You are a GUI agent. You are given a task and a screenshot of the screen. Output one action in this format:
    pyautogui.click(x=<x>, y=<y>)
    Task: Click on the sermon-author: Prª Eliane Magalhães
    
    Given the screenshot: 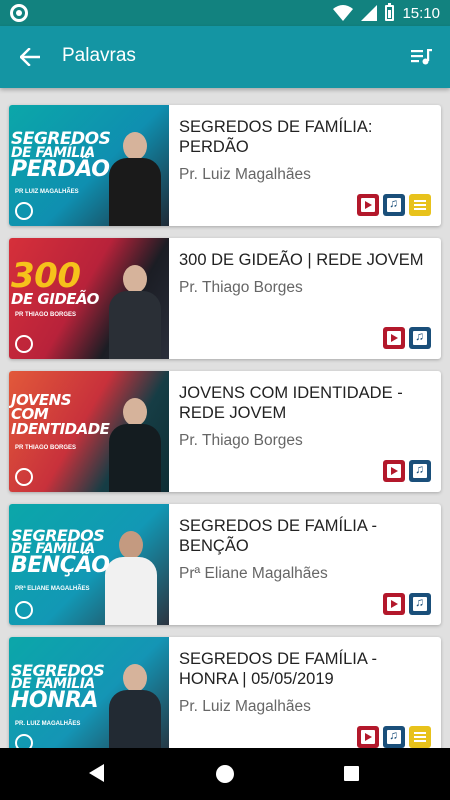 What is the action you would take?
    pyautogui.click(x=253, y=573)
    